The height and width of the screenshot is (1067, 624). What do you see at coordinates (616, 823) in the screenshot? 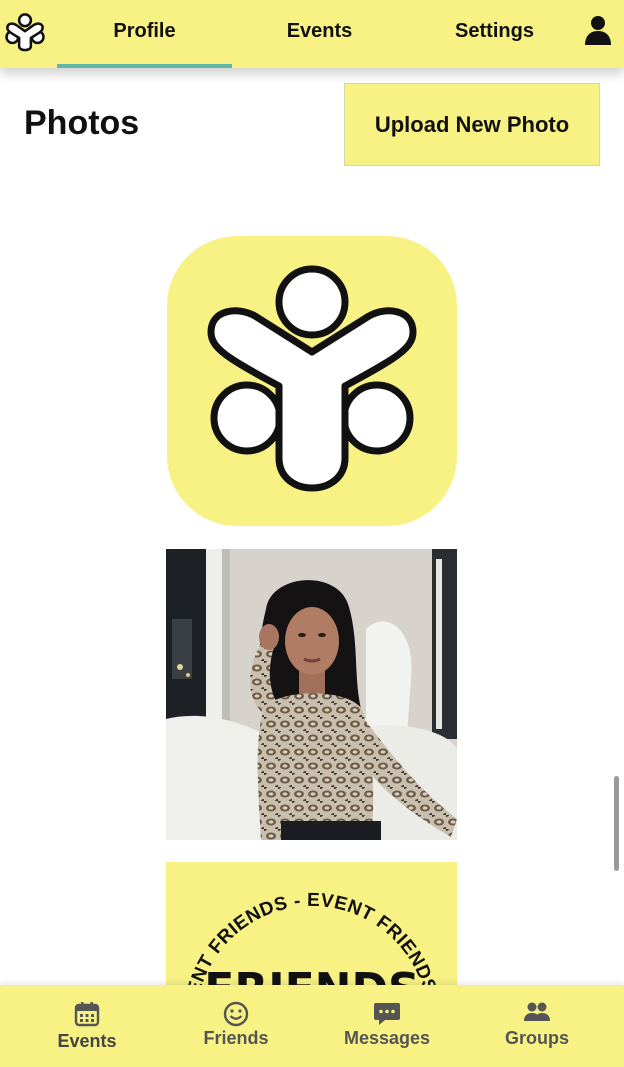
I see `scrollbar` at bounding box center [616, 823].